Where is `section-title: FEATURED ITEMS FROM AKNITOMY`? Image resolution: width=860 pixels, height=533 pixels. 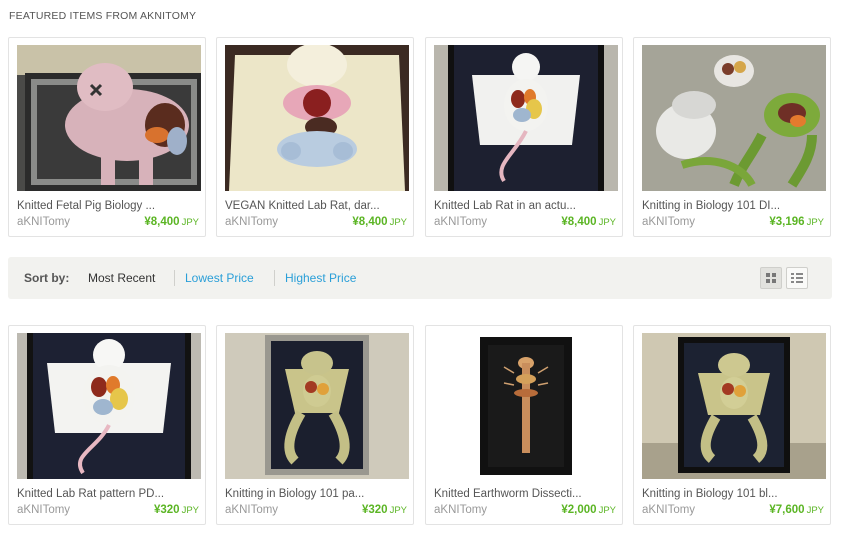
section-title: FEATURED ITEMS FROM AKNITOMY is located at coordinates (103, 16).